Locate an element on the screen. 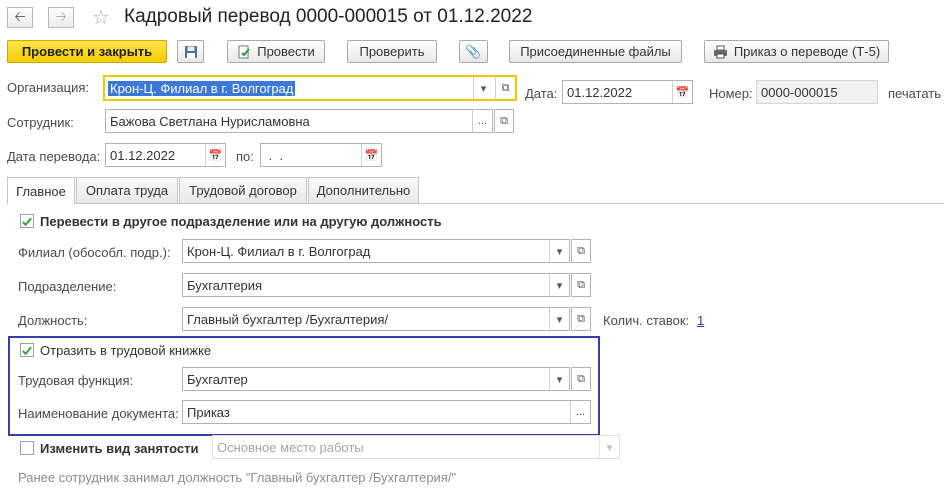 The height and width of the screenshot is (497, 944). paperclip-icon: 📎 is located at coordinates (473, 51).